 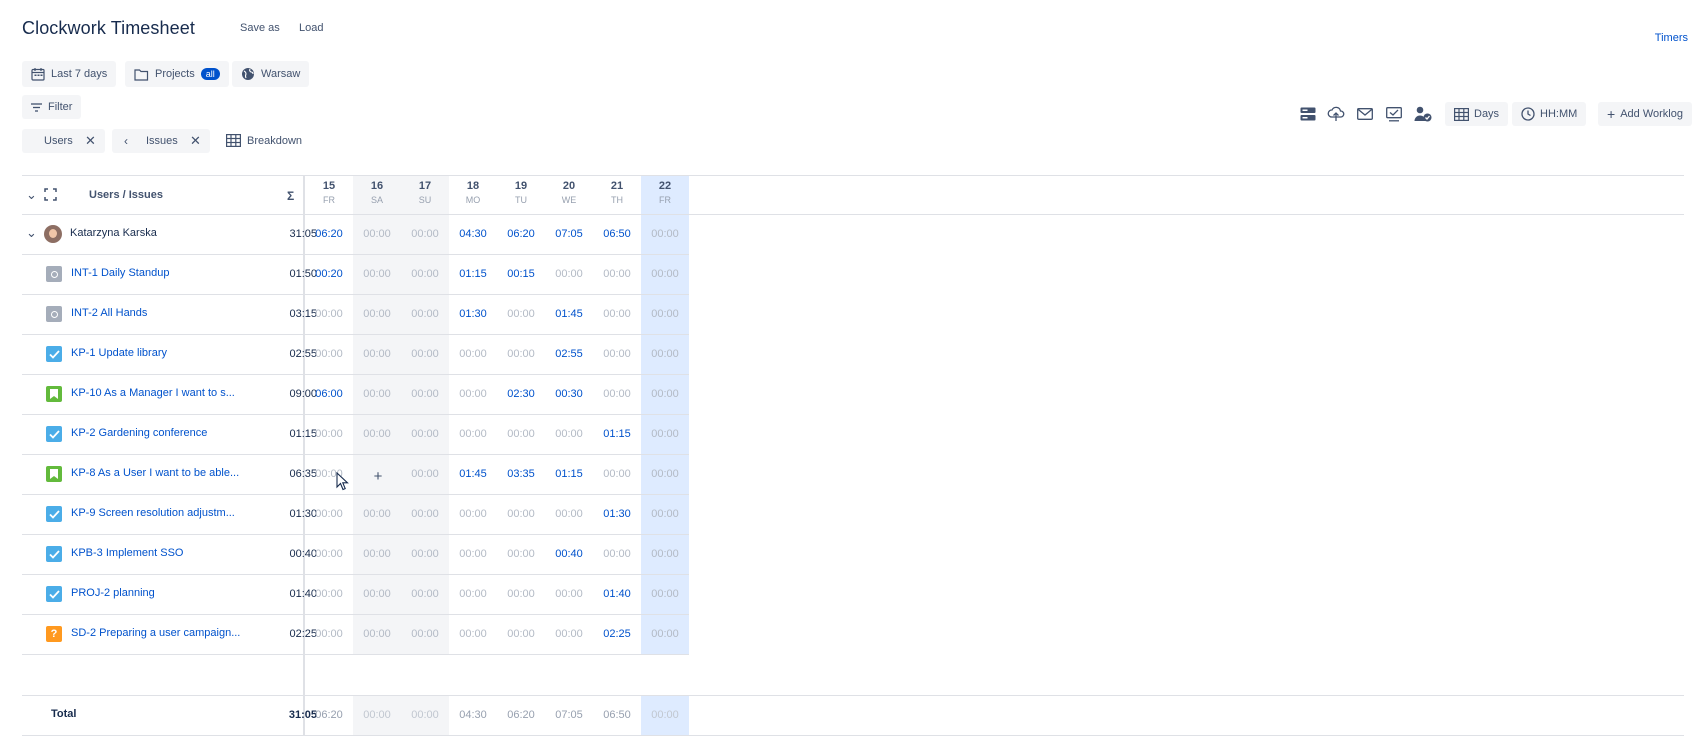 What do you see at coordinates (378, 476) in the screenshot?
I see `add-worklog-cell-button: +` at bounding box center [378, 476].